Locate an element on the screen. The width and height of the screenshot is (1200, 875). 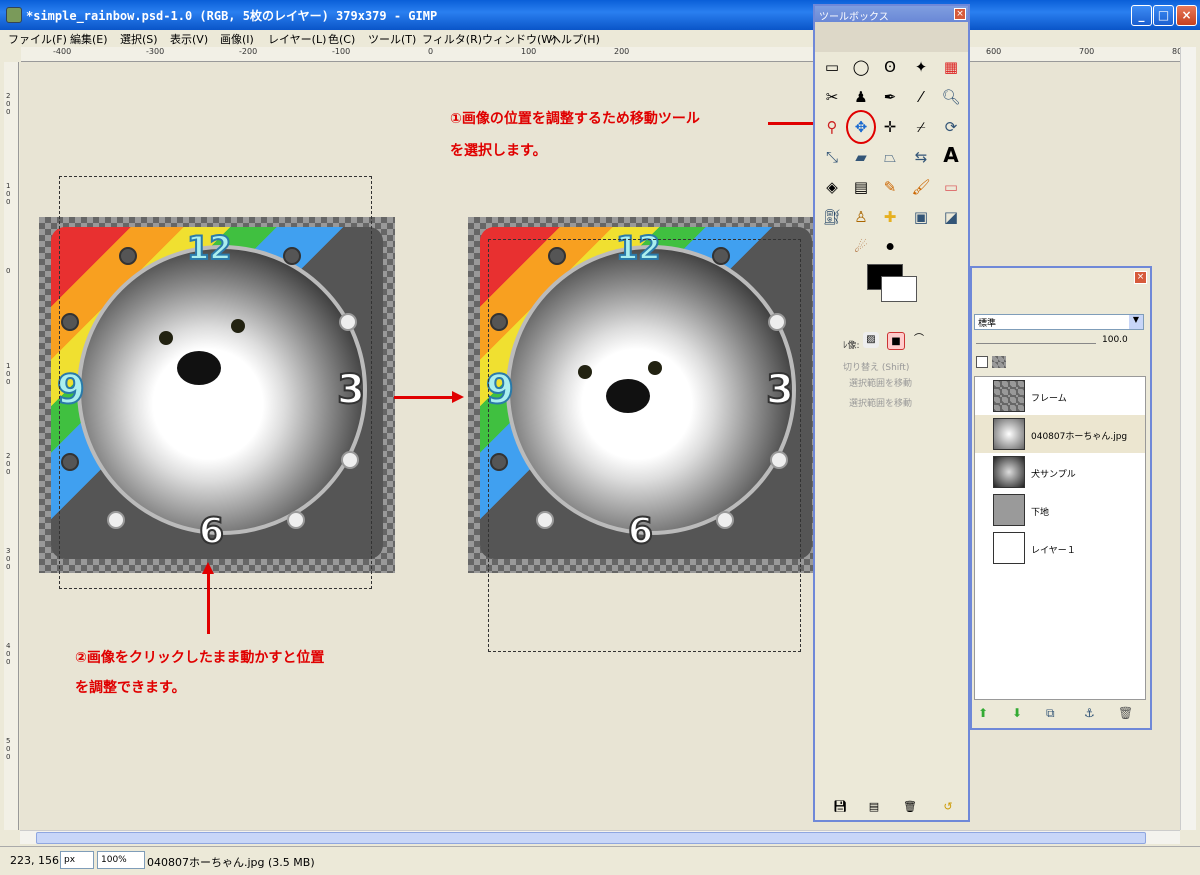
fuzzy-select-tool-icon: ✦ is located at coordinates (921, 67).